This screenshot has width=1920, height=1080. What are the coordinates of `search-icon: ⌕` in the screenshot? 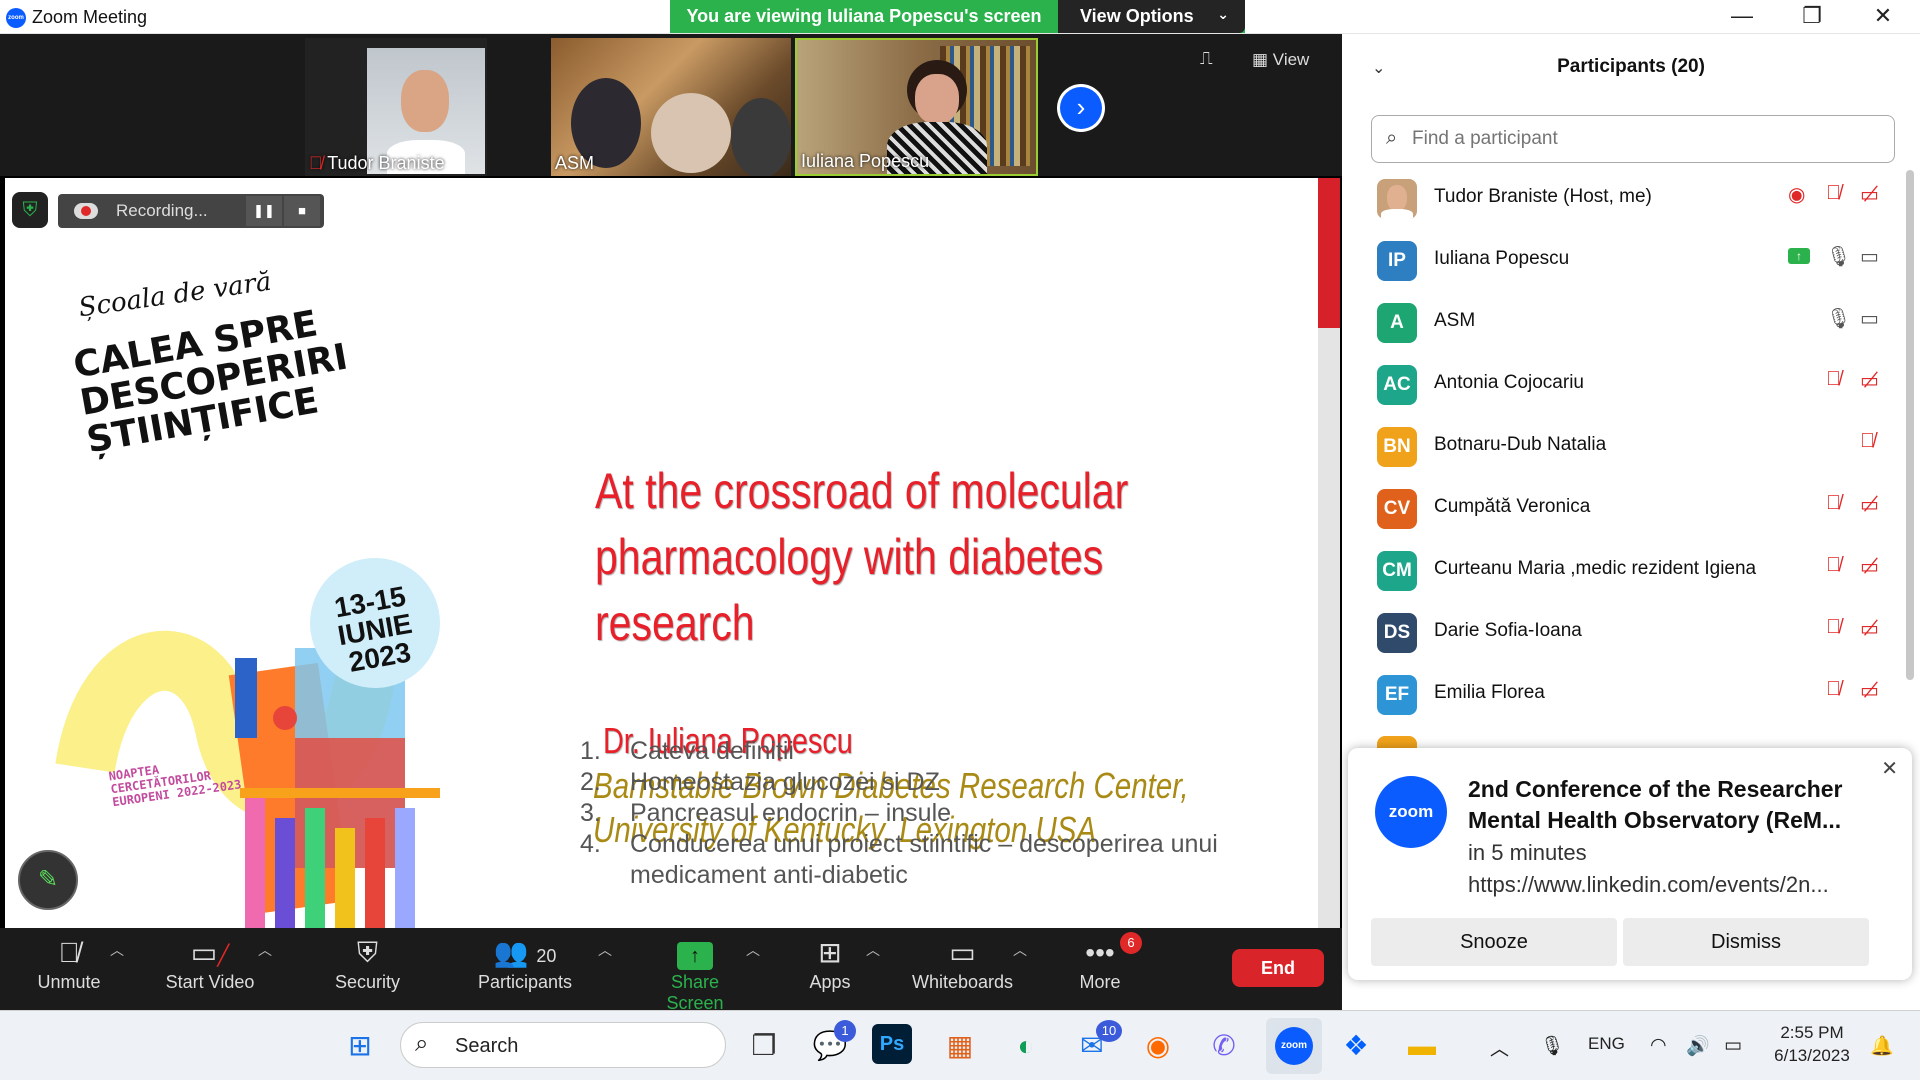 It's located at (422, 1043).